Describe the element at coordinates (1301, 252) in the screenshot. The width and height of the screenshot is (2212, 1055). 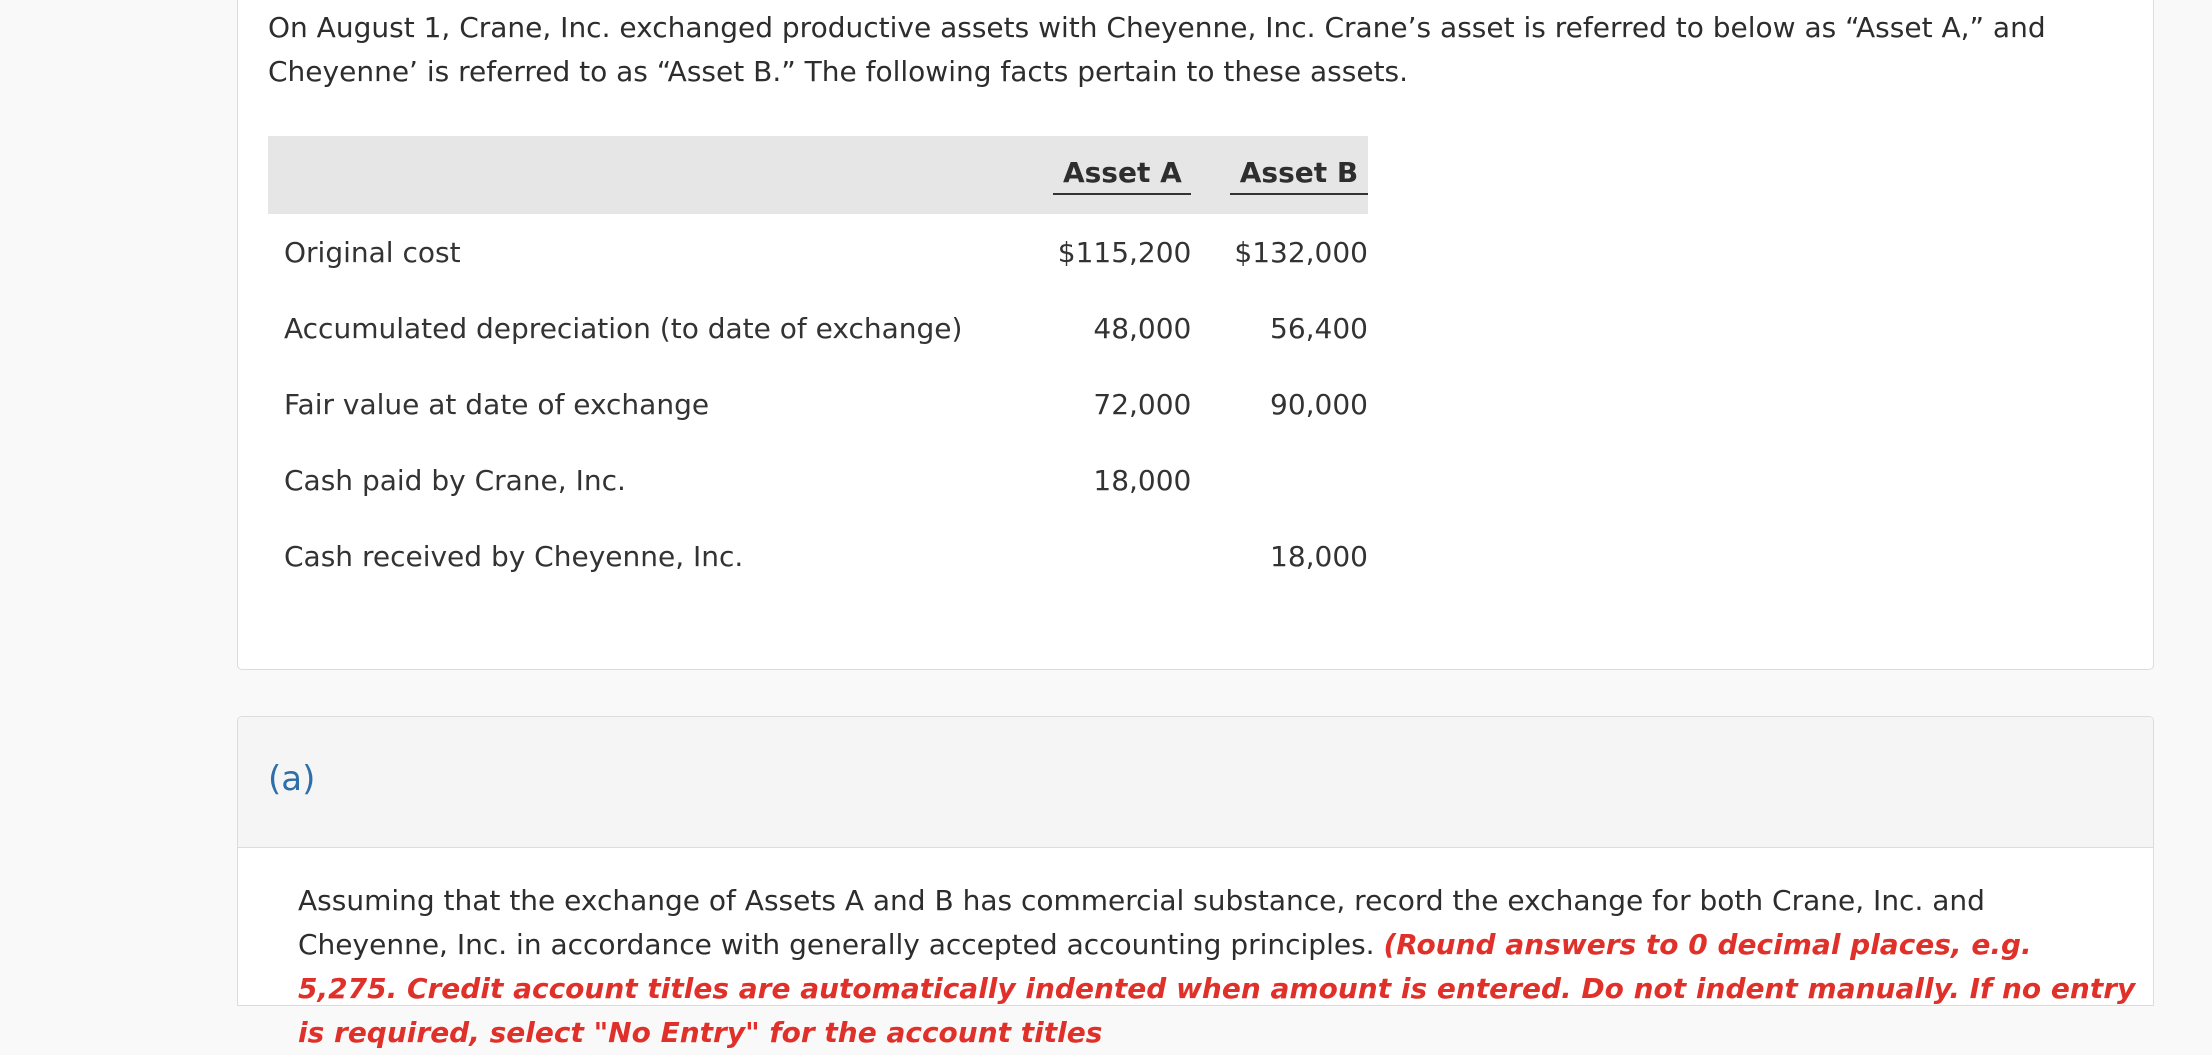
I see `asset-b-value: $132,000` at that location.